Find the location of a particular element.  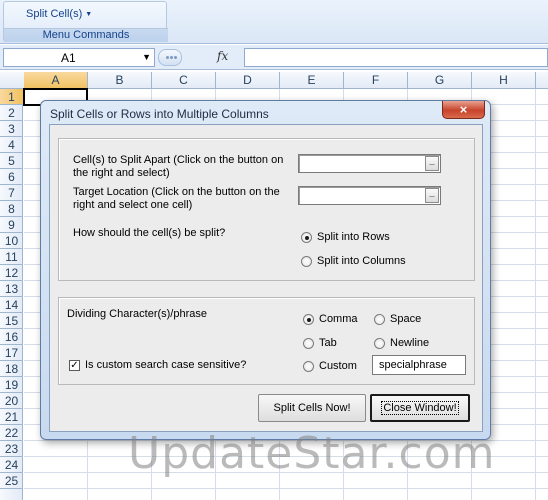

row-header-10: 10 is located at coordinates (11, 241).